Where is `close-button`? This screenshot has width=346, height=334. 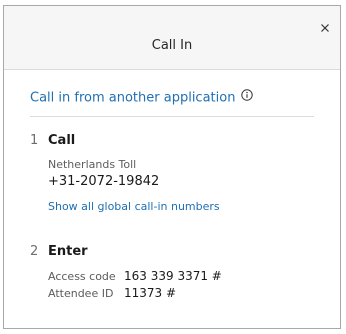 close-button is located at coordinates (325, 28).